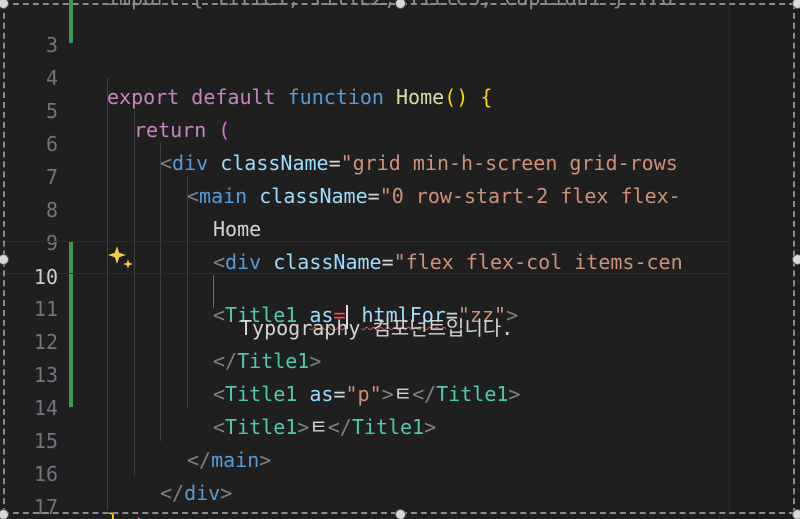 This screenshot has width=800, height=519. I want to click on code-line: 16 </div>, so click(364, 472).